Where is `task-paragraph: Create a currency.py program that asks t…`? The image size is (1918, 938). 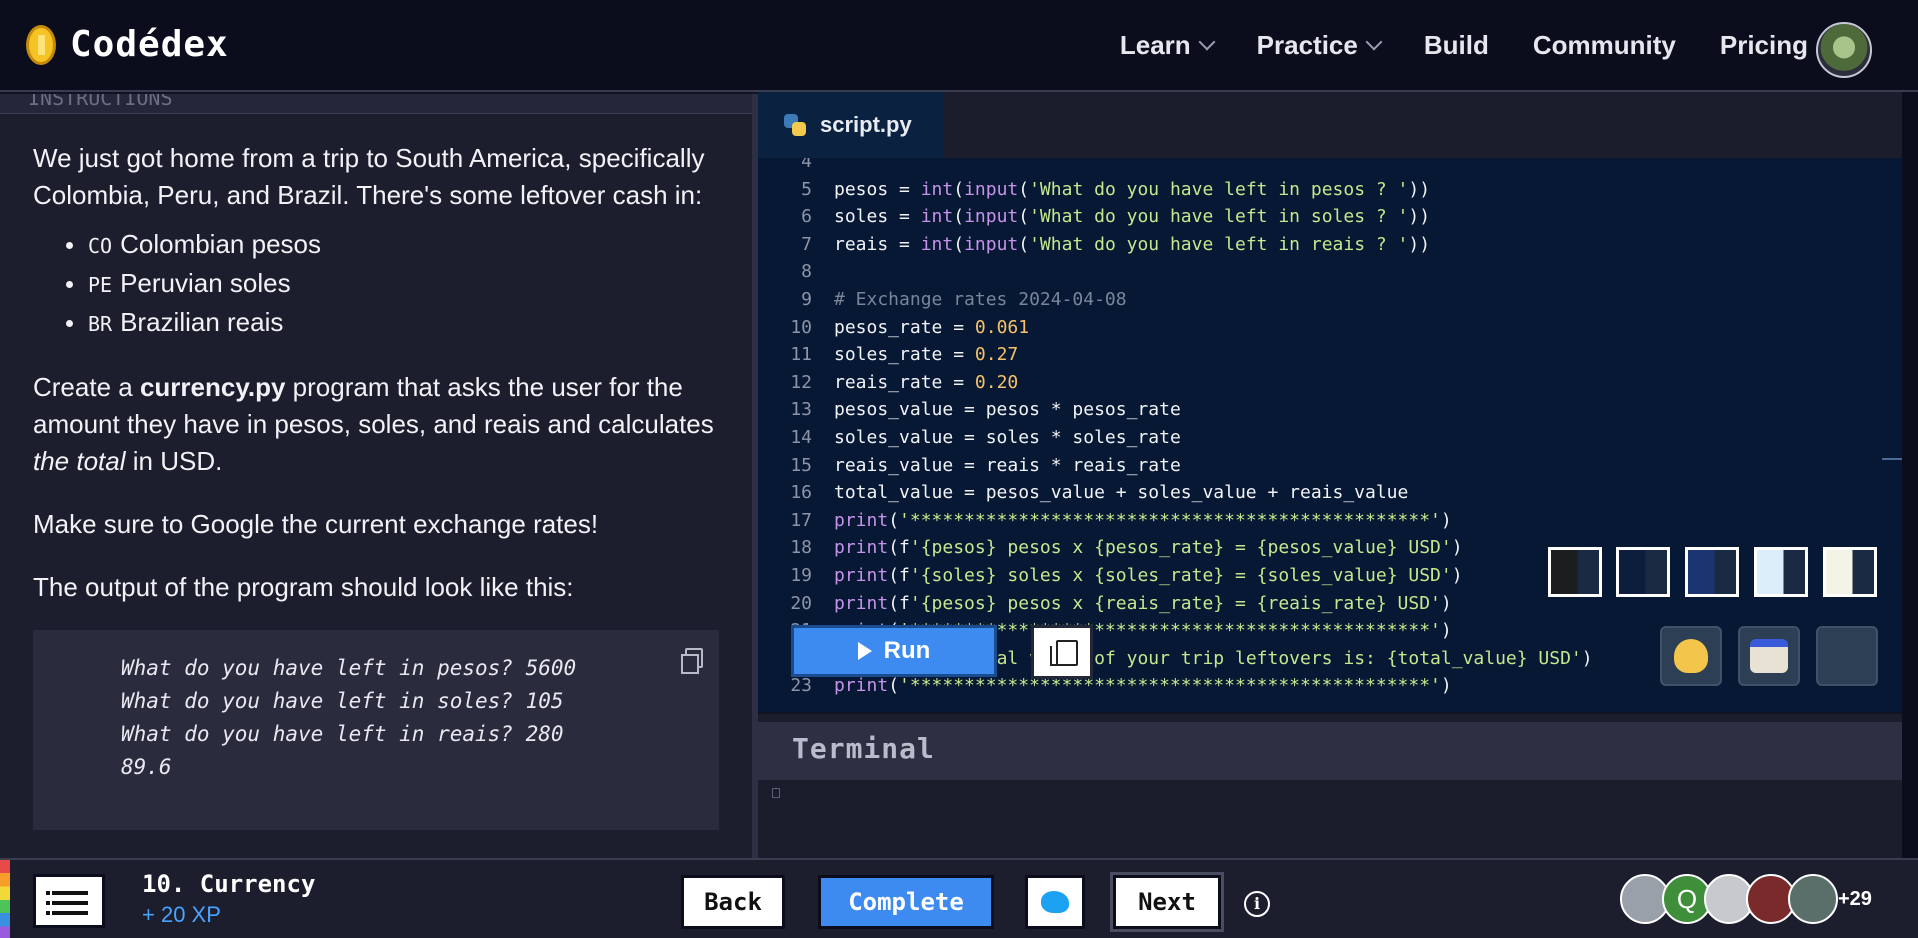
task-paragraph: Create a currency.py program that asks t… is located at coordinates (373, 424).